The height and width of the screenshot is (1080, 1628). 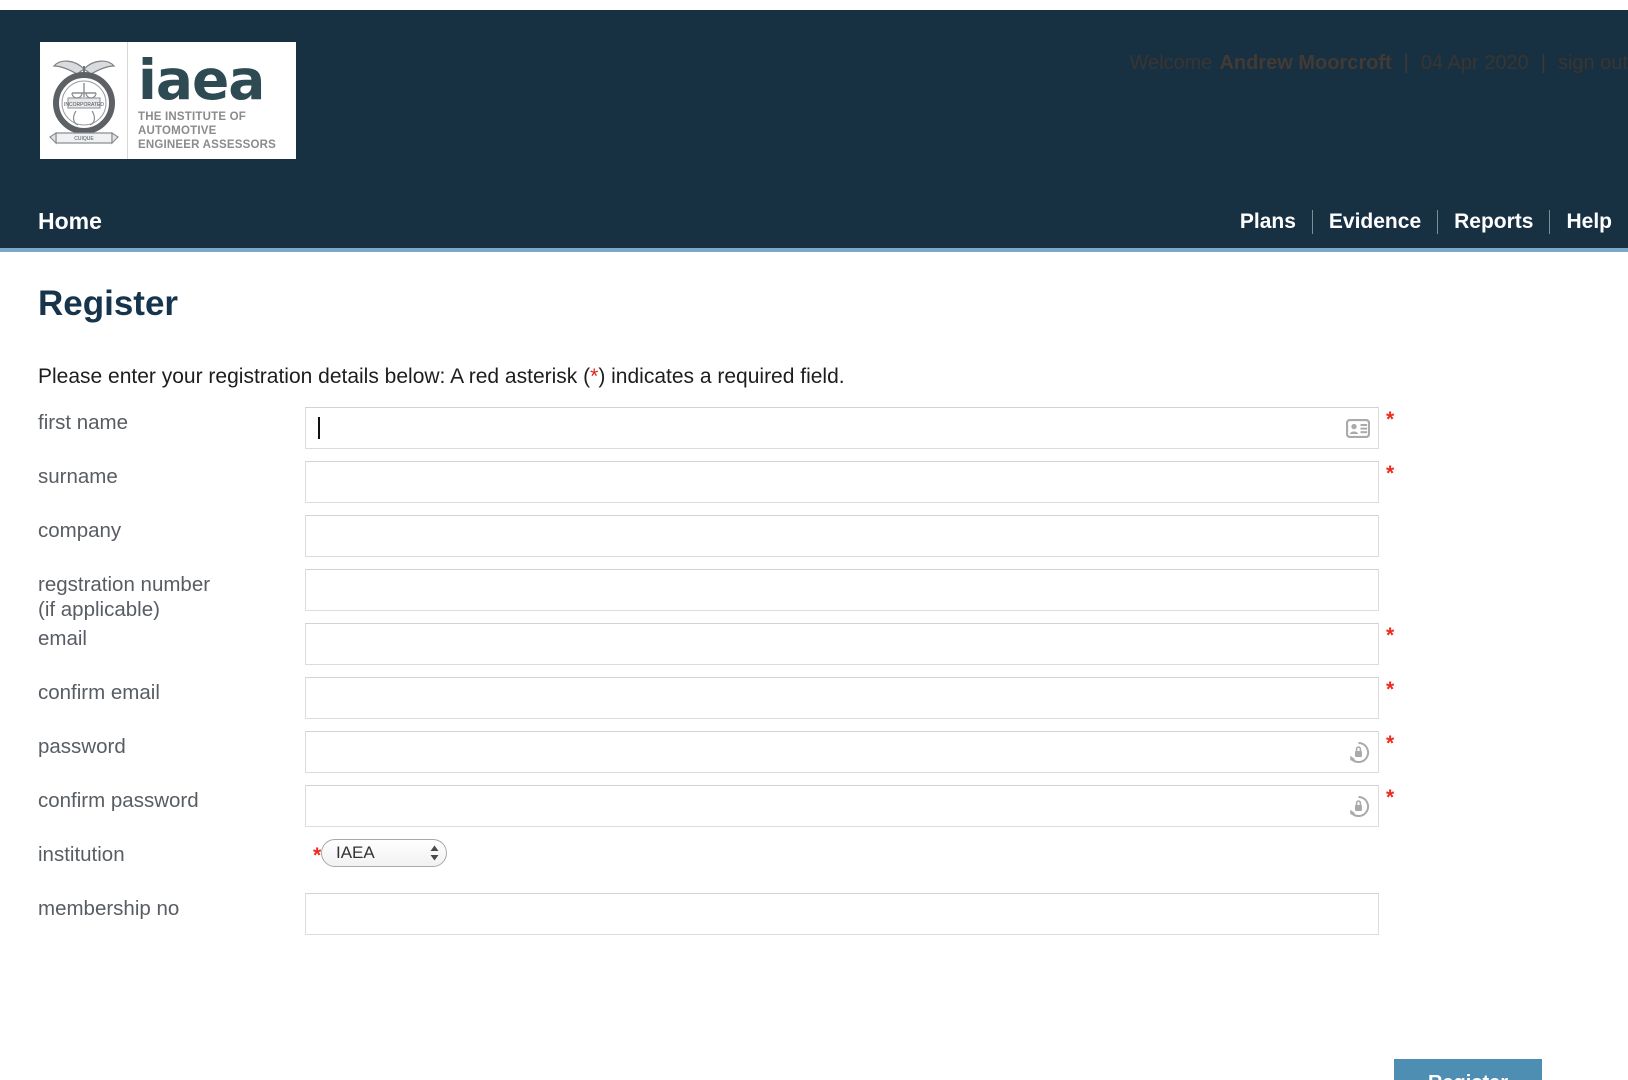 I want to click on nav-item-evidence: Evidence, so click(x=1375, y=222).